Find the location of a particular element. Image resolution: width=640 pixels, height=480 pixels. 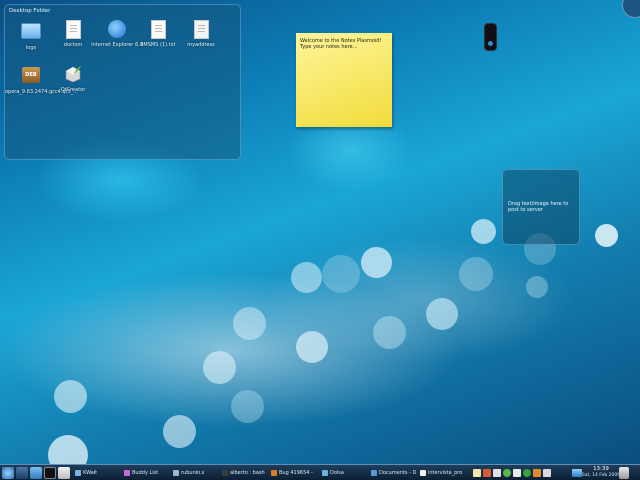

task-buddy-list: Buddy List is located at coordinates (147, 473).